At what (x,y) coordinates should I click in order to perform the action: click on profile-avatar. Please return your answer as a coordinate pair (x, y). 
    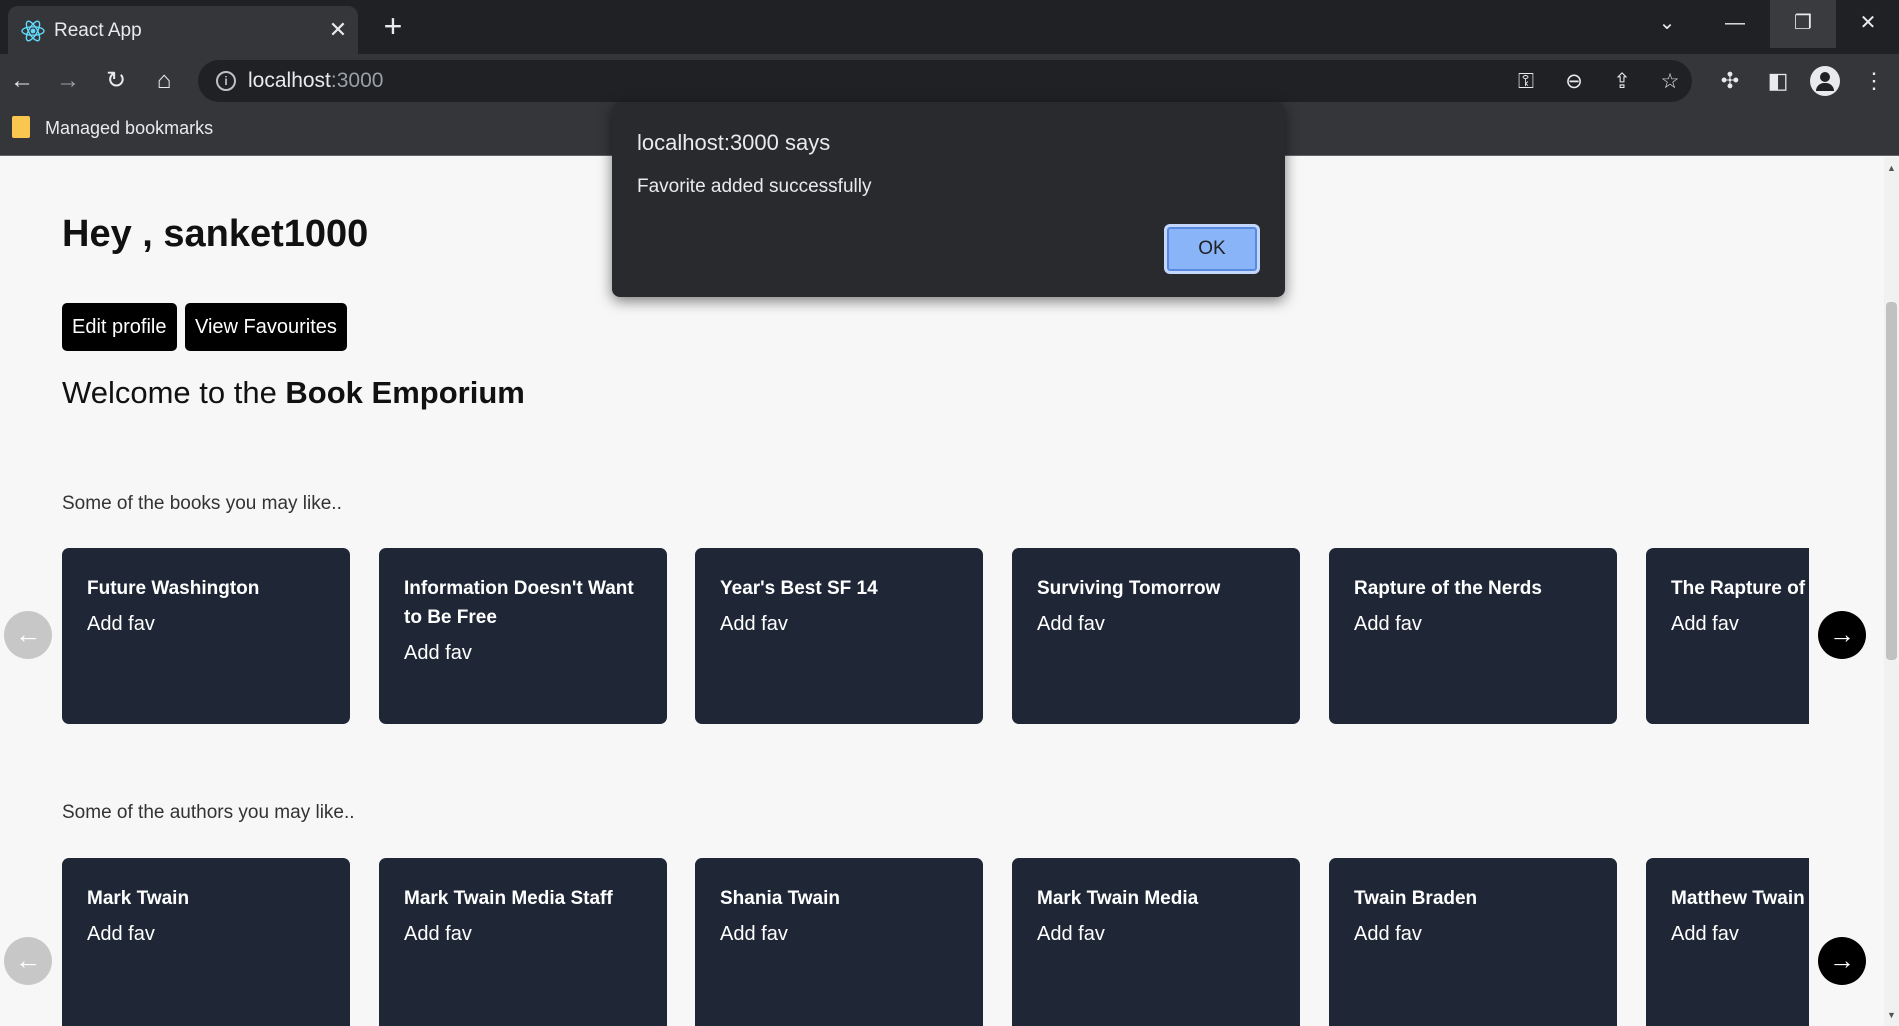
    Looking at the image, I should click on (1825, 81).